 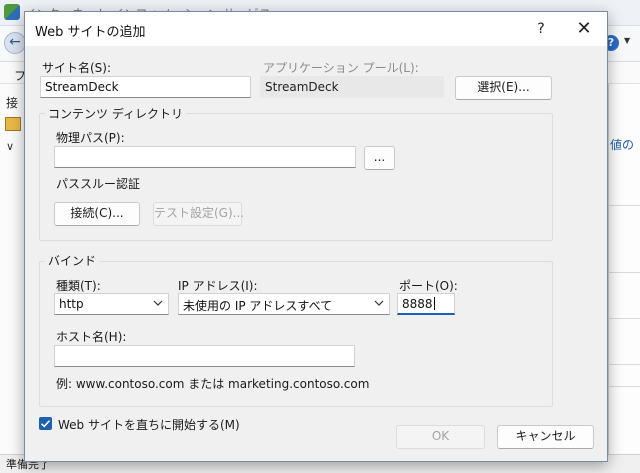 I want to click on port-input: 8888, so click(x=426, y=304).